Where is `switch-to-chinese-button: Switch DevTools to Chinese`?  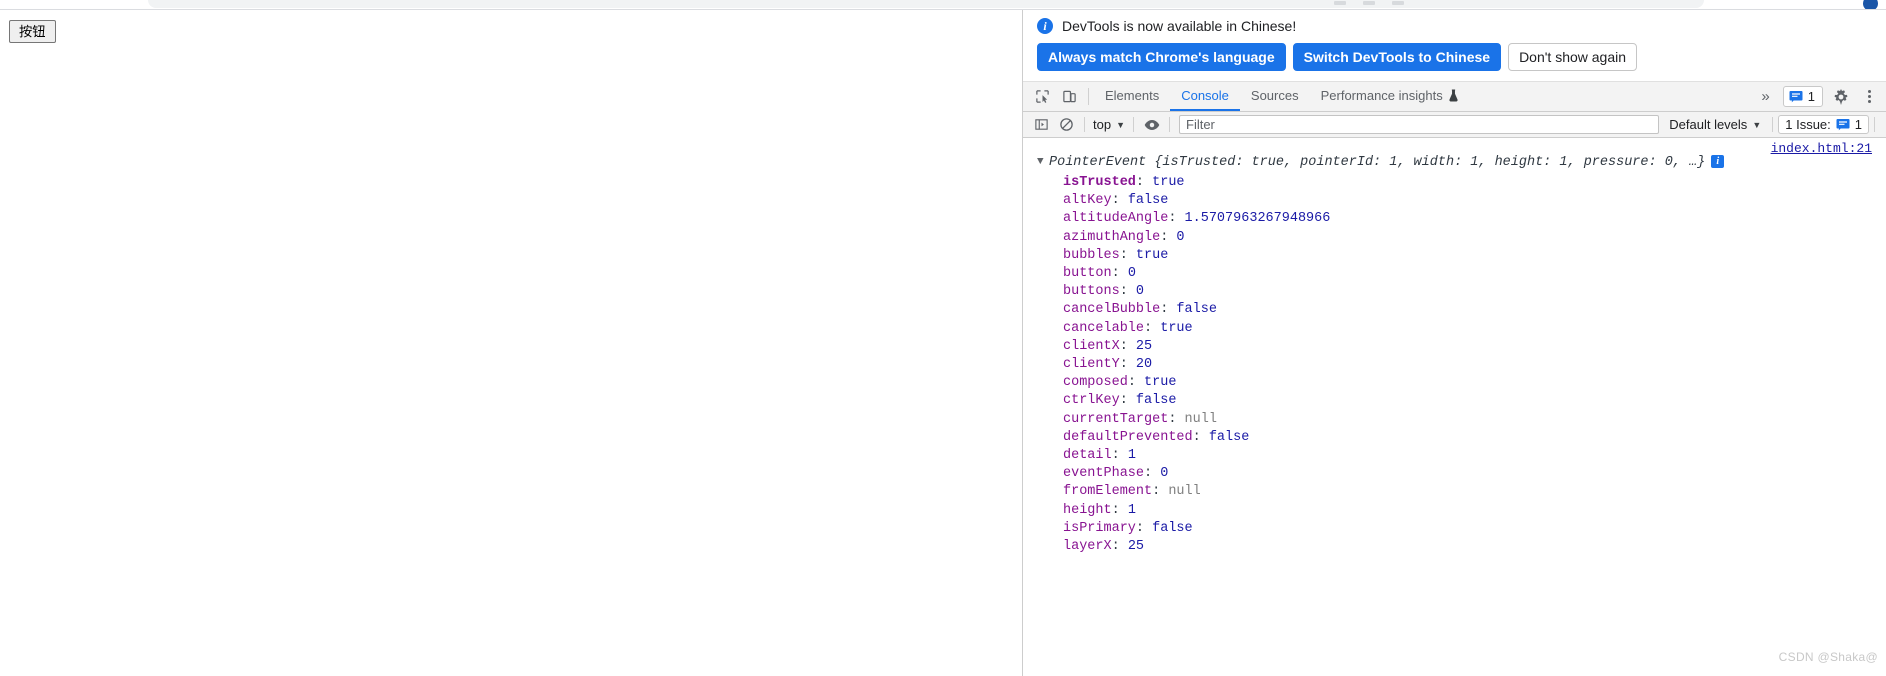
switch-to-chinese-button: Switch DevTools to Chinese is located at coordinates (1397, 57).